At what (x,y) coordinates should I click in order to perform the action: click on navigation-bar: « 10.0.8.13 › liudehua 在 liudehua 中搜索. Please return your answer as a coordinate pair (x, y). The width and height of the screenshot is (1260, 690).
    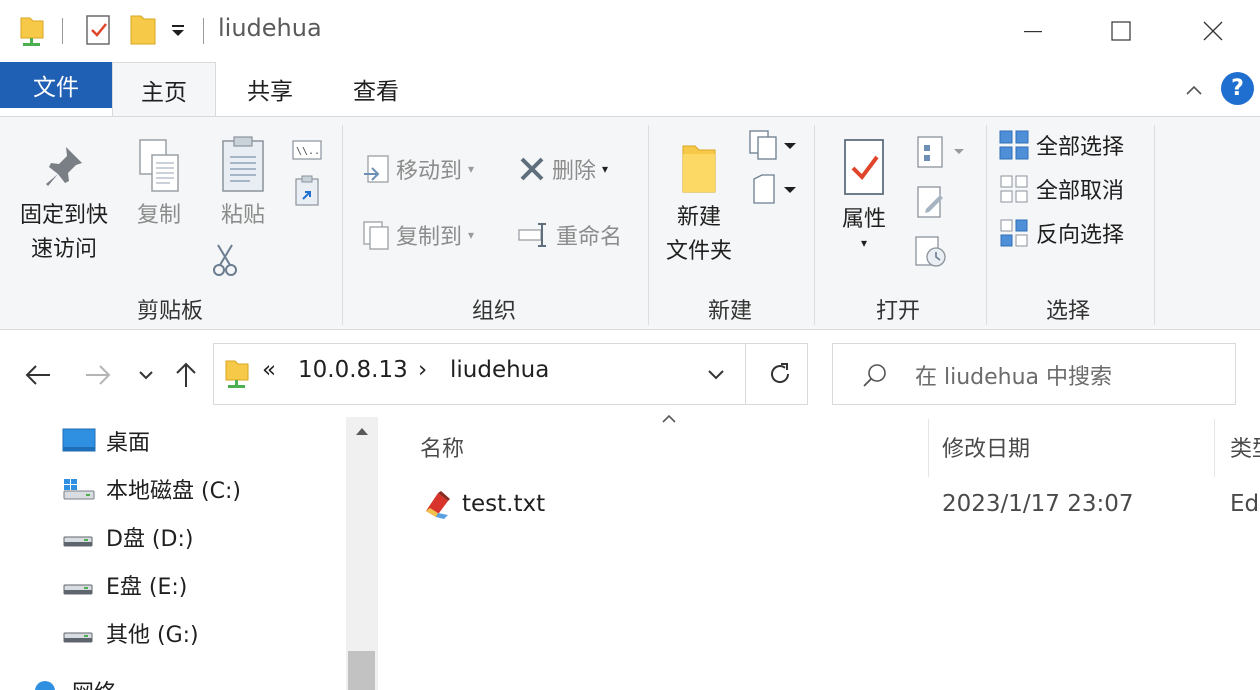
    Looking at the image, I should click on (630, 374).